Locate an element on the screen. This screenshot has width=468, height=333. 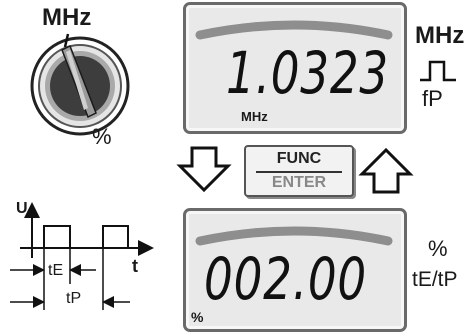
hollow-arrow-up-icon is located at coordinates (386, 170).